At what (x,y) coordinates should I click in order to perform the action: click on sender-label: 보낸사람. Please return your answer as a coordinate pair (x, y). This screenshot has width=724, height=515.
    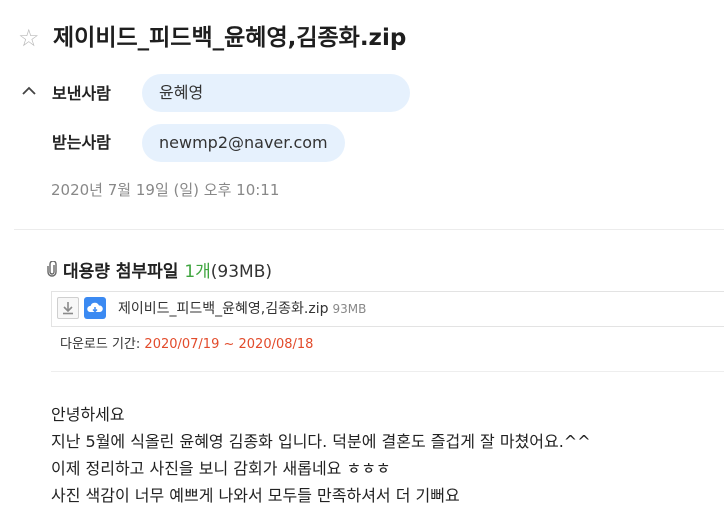
    Looking at the image, I should click on (81, 93).